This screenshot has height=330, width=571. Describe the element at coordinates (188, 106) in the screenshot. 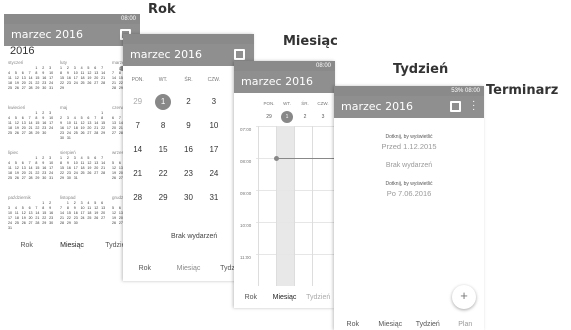

I see `day-cell: 2` at that location.